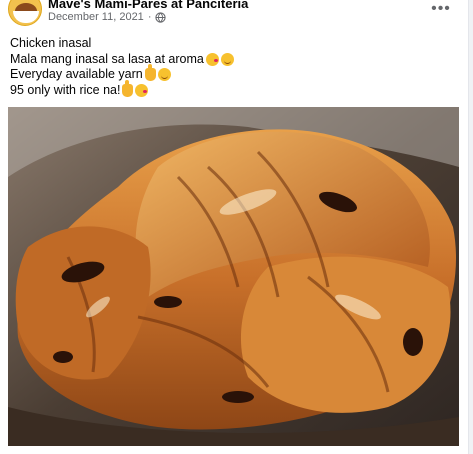 This screenshot has height=454, width=473. I want to click on caption-text: Chicken inasal, so click(51, 43).